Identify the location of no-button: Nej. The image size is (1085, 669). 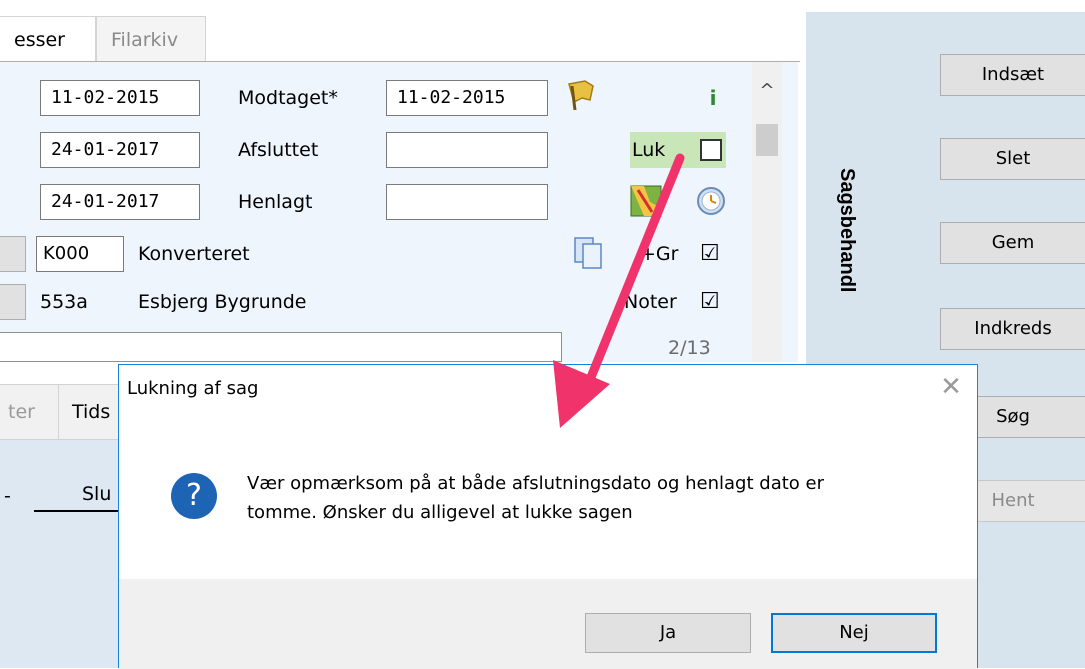
(854, 633).